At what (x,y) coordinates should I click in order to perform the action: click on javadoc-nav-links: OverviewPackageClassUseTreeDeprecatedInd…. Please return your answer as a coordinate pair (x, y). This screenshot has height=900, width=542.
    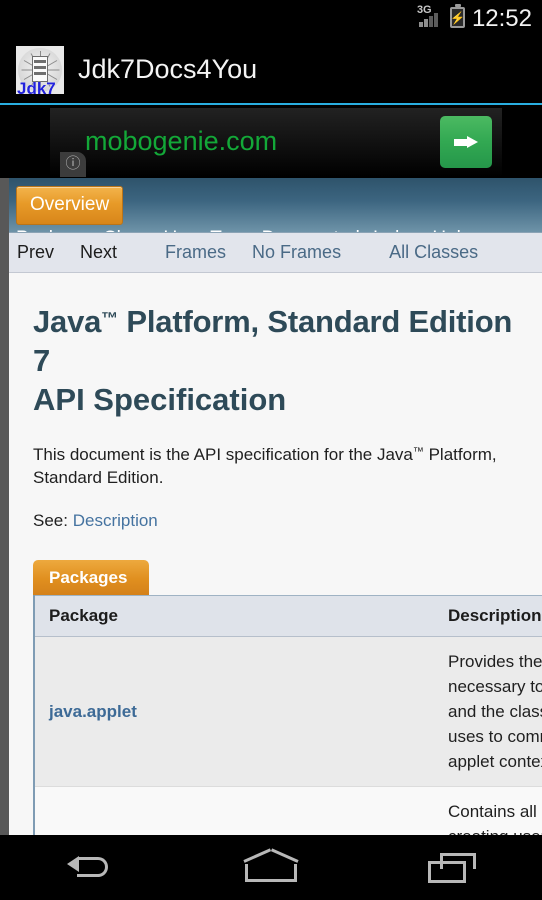
    Looking at the image, I should click on (276, 209).